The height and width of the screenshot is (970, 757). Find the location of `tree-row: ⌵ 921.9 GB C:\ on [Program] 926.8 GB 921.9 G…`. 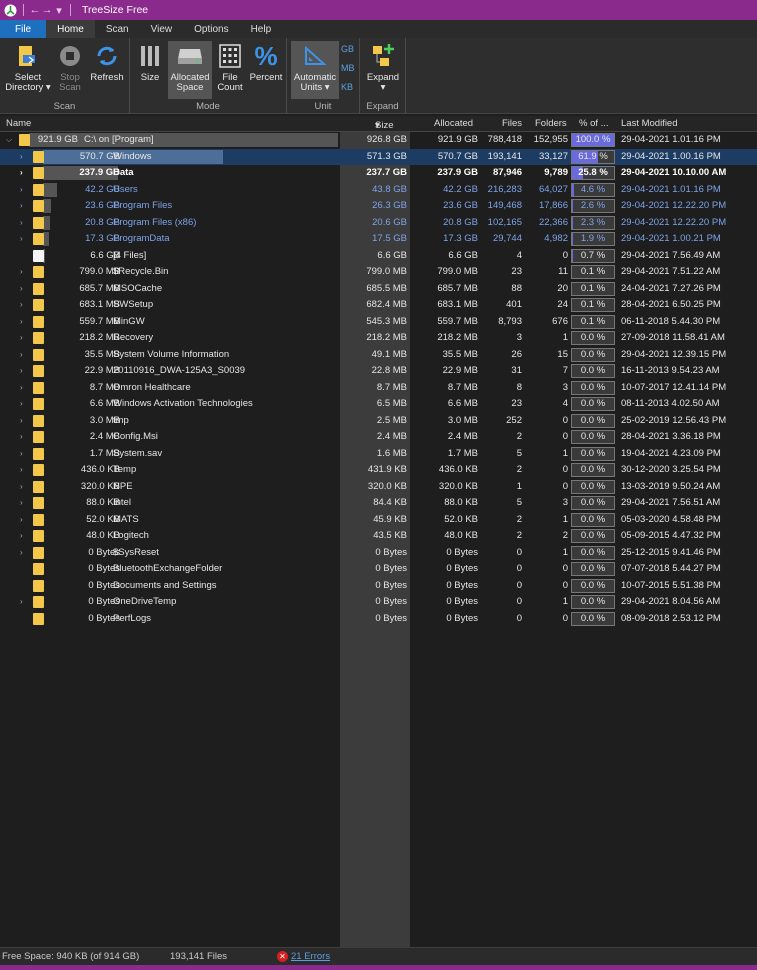

tree-row: ⌵ 921.9 GB C:\ on [Program] 926.8 GB 921.9 G… is located at coordinates (378, 140).